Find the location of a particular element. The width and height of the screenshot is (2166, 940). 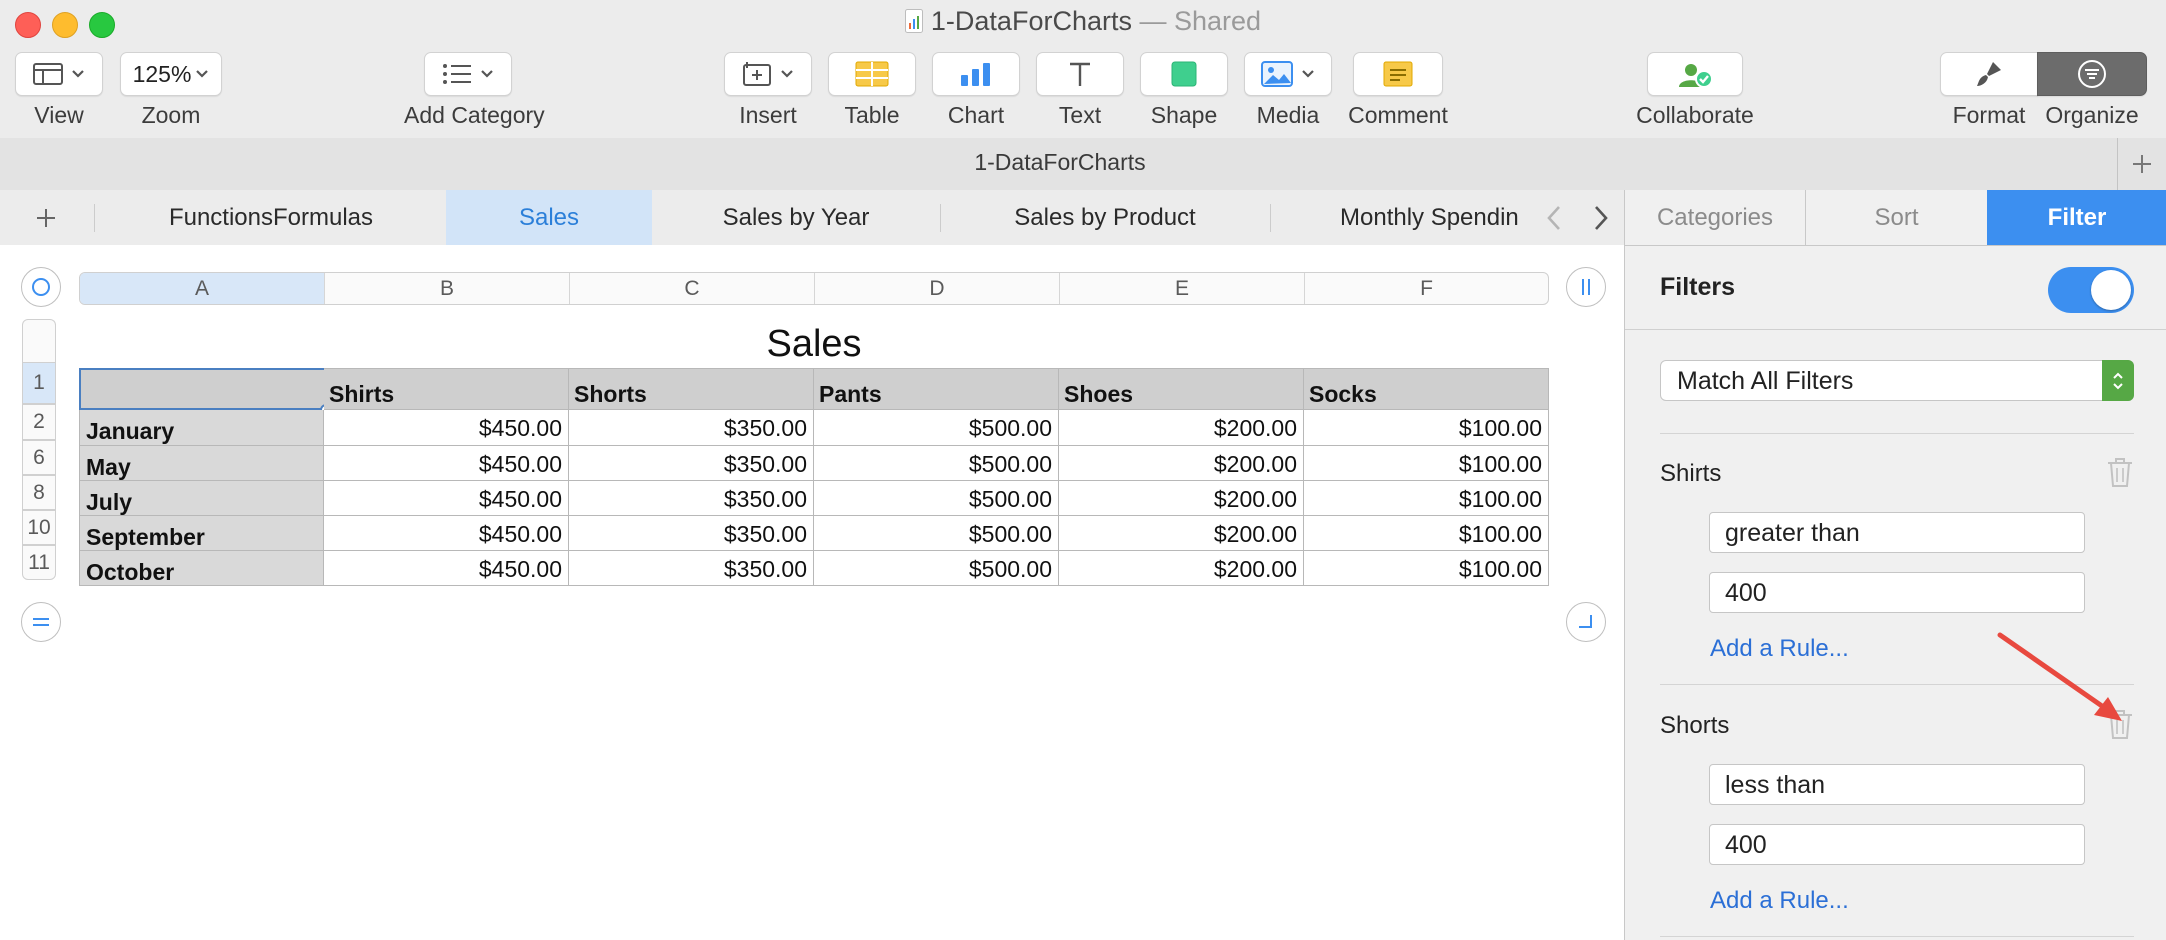

table-header-cell: Shirts is located at coordinates (446, 389).